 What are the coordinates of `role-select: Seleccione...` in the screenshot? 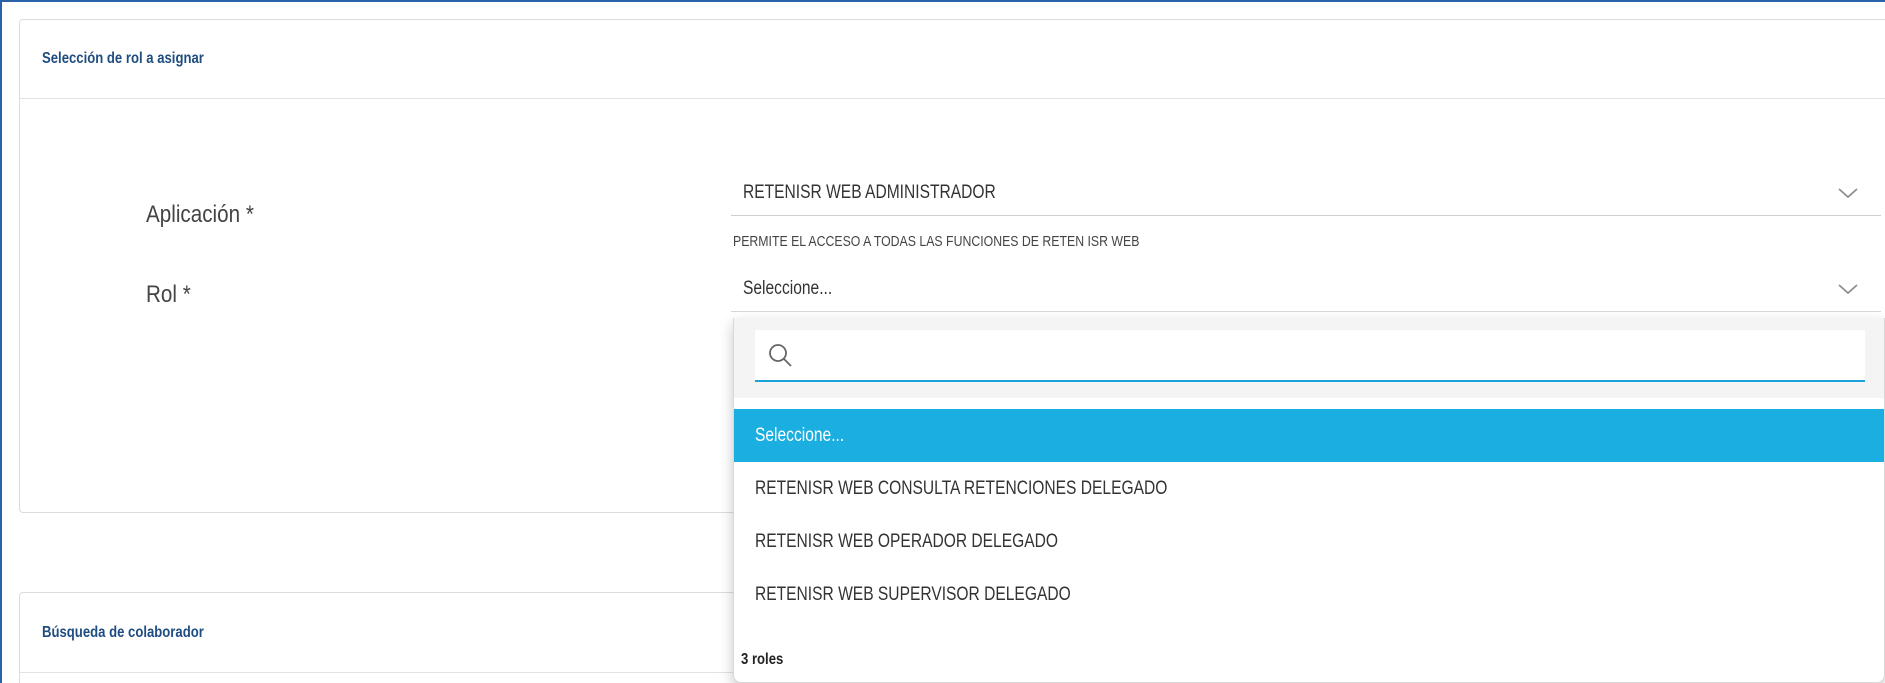 It's located at (1306, 289).